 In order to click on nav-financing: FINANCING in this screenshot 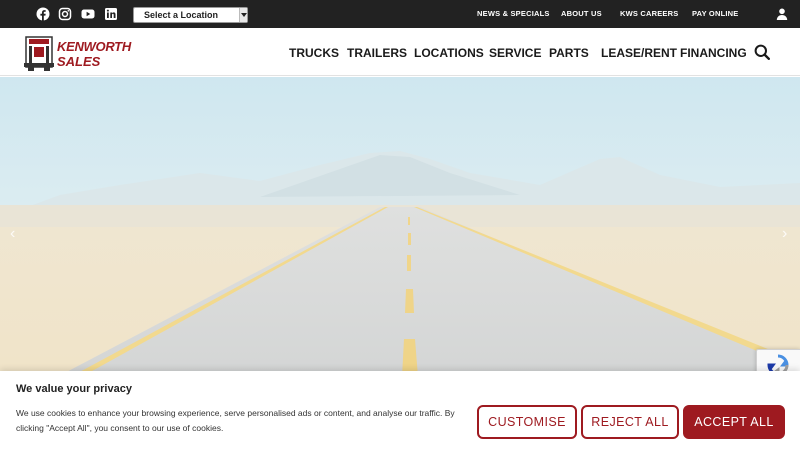, I will do `click(713, 53)`.